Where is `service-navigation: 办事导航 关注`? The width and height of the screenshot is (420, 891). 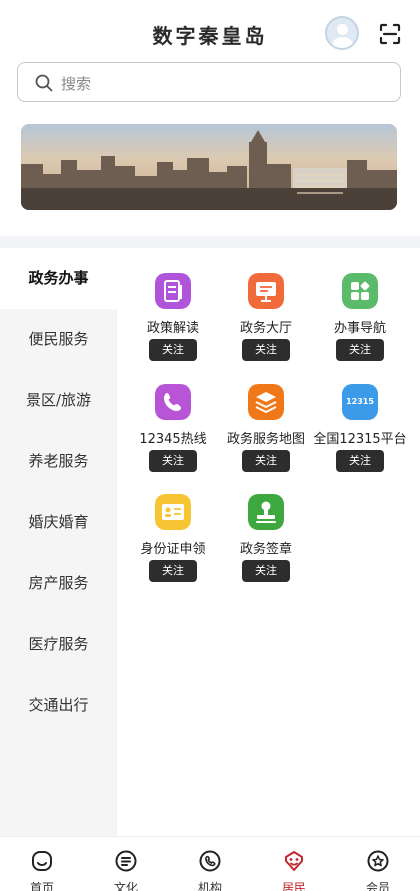 service-navigation: 办事导航 关注 is located at coordinates (360, 323).